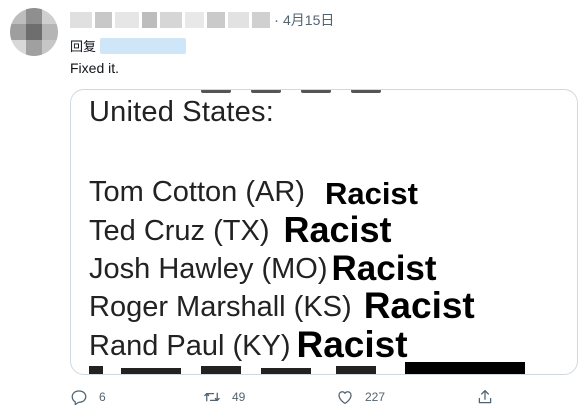 This screenshot has height=411, width=585. Describe the element at coordinates (83, 46) in the screenshot. I see `reply-prefix: 回复` at that location.